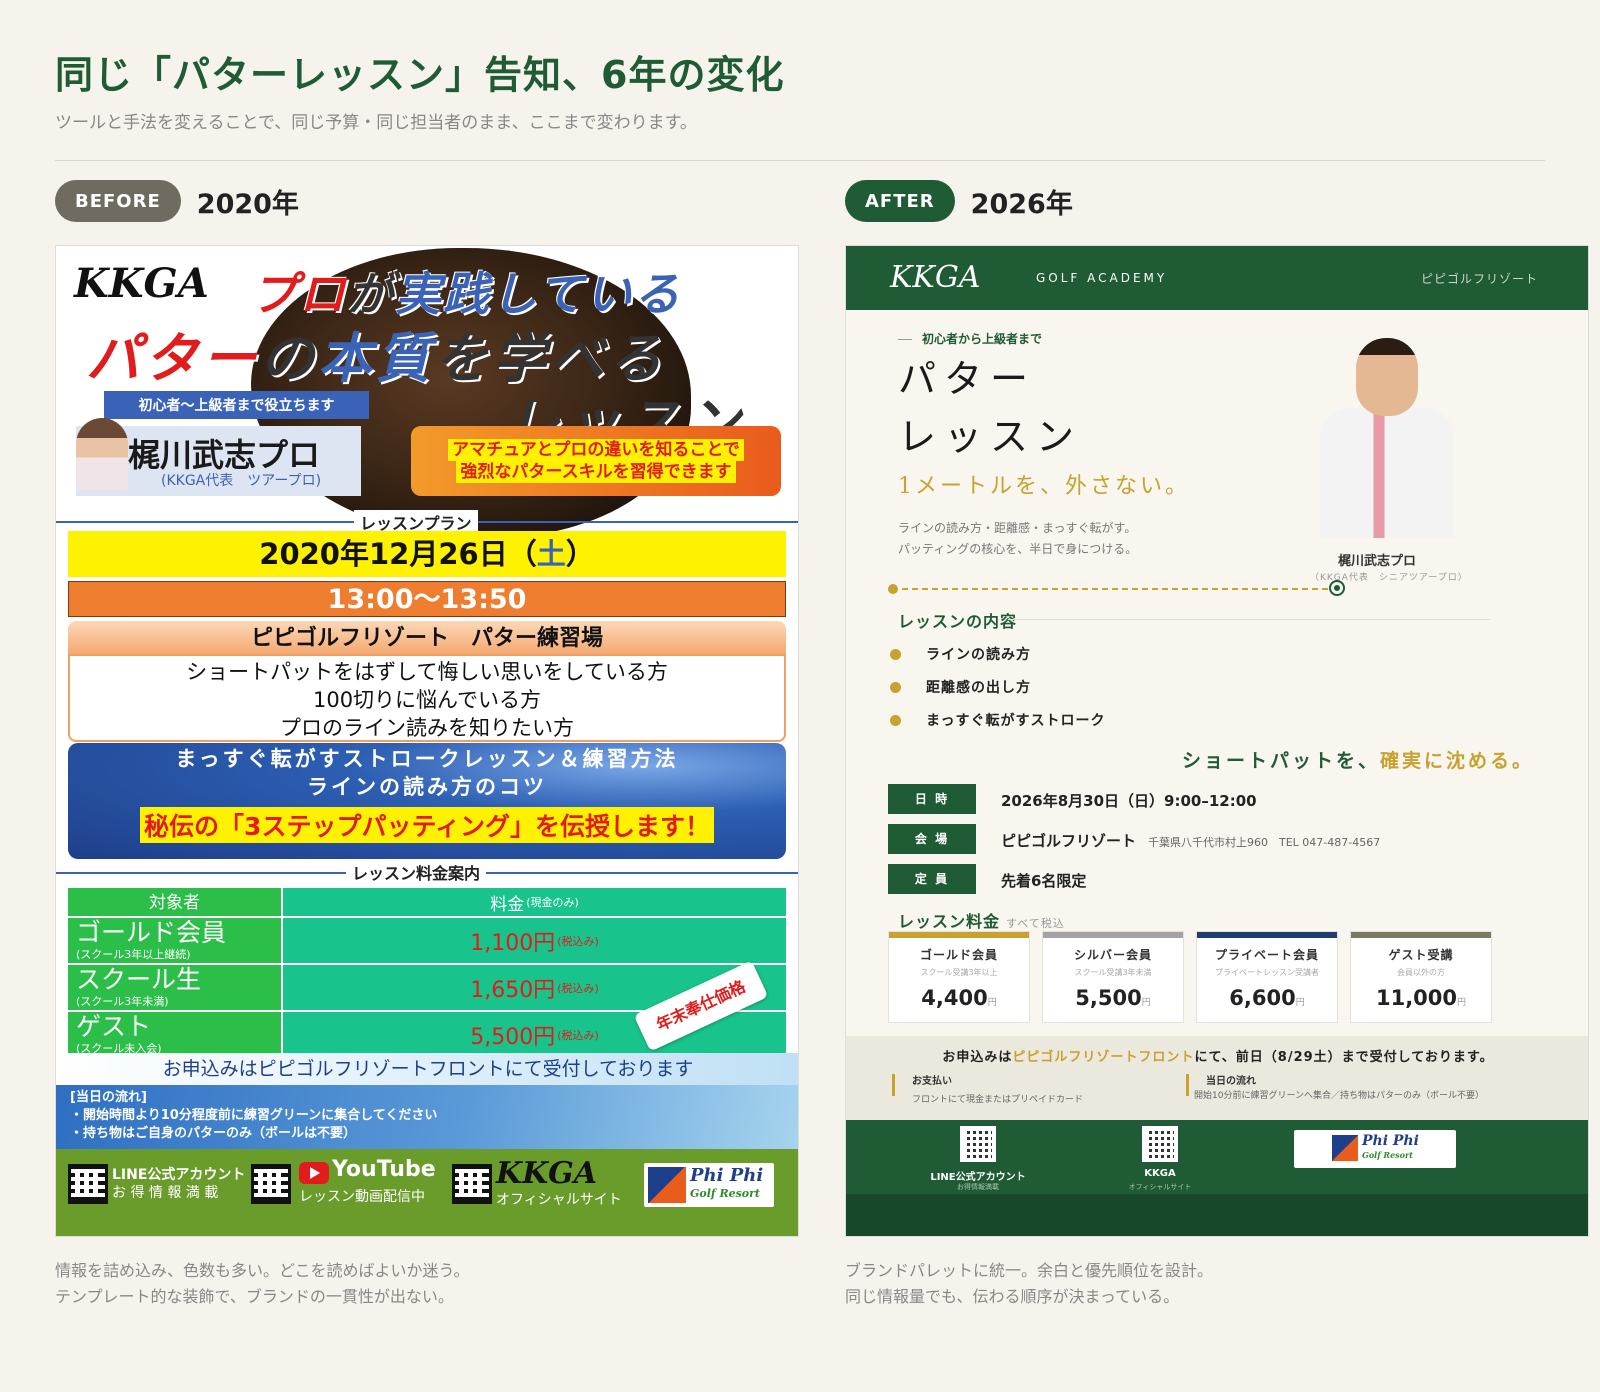 The width and height of the screenshot is (1600, 1392). Describe the element at coordinates (376, 123) in the screenshot. I see `page-subtitle: ツールと手法を変えることで、同じ予算・同じ担当者のまま、ここまで変わります。` at that location.